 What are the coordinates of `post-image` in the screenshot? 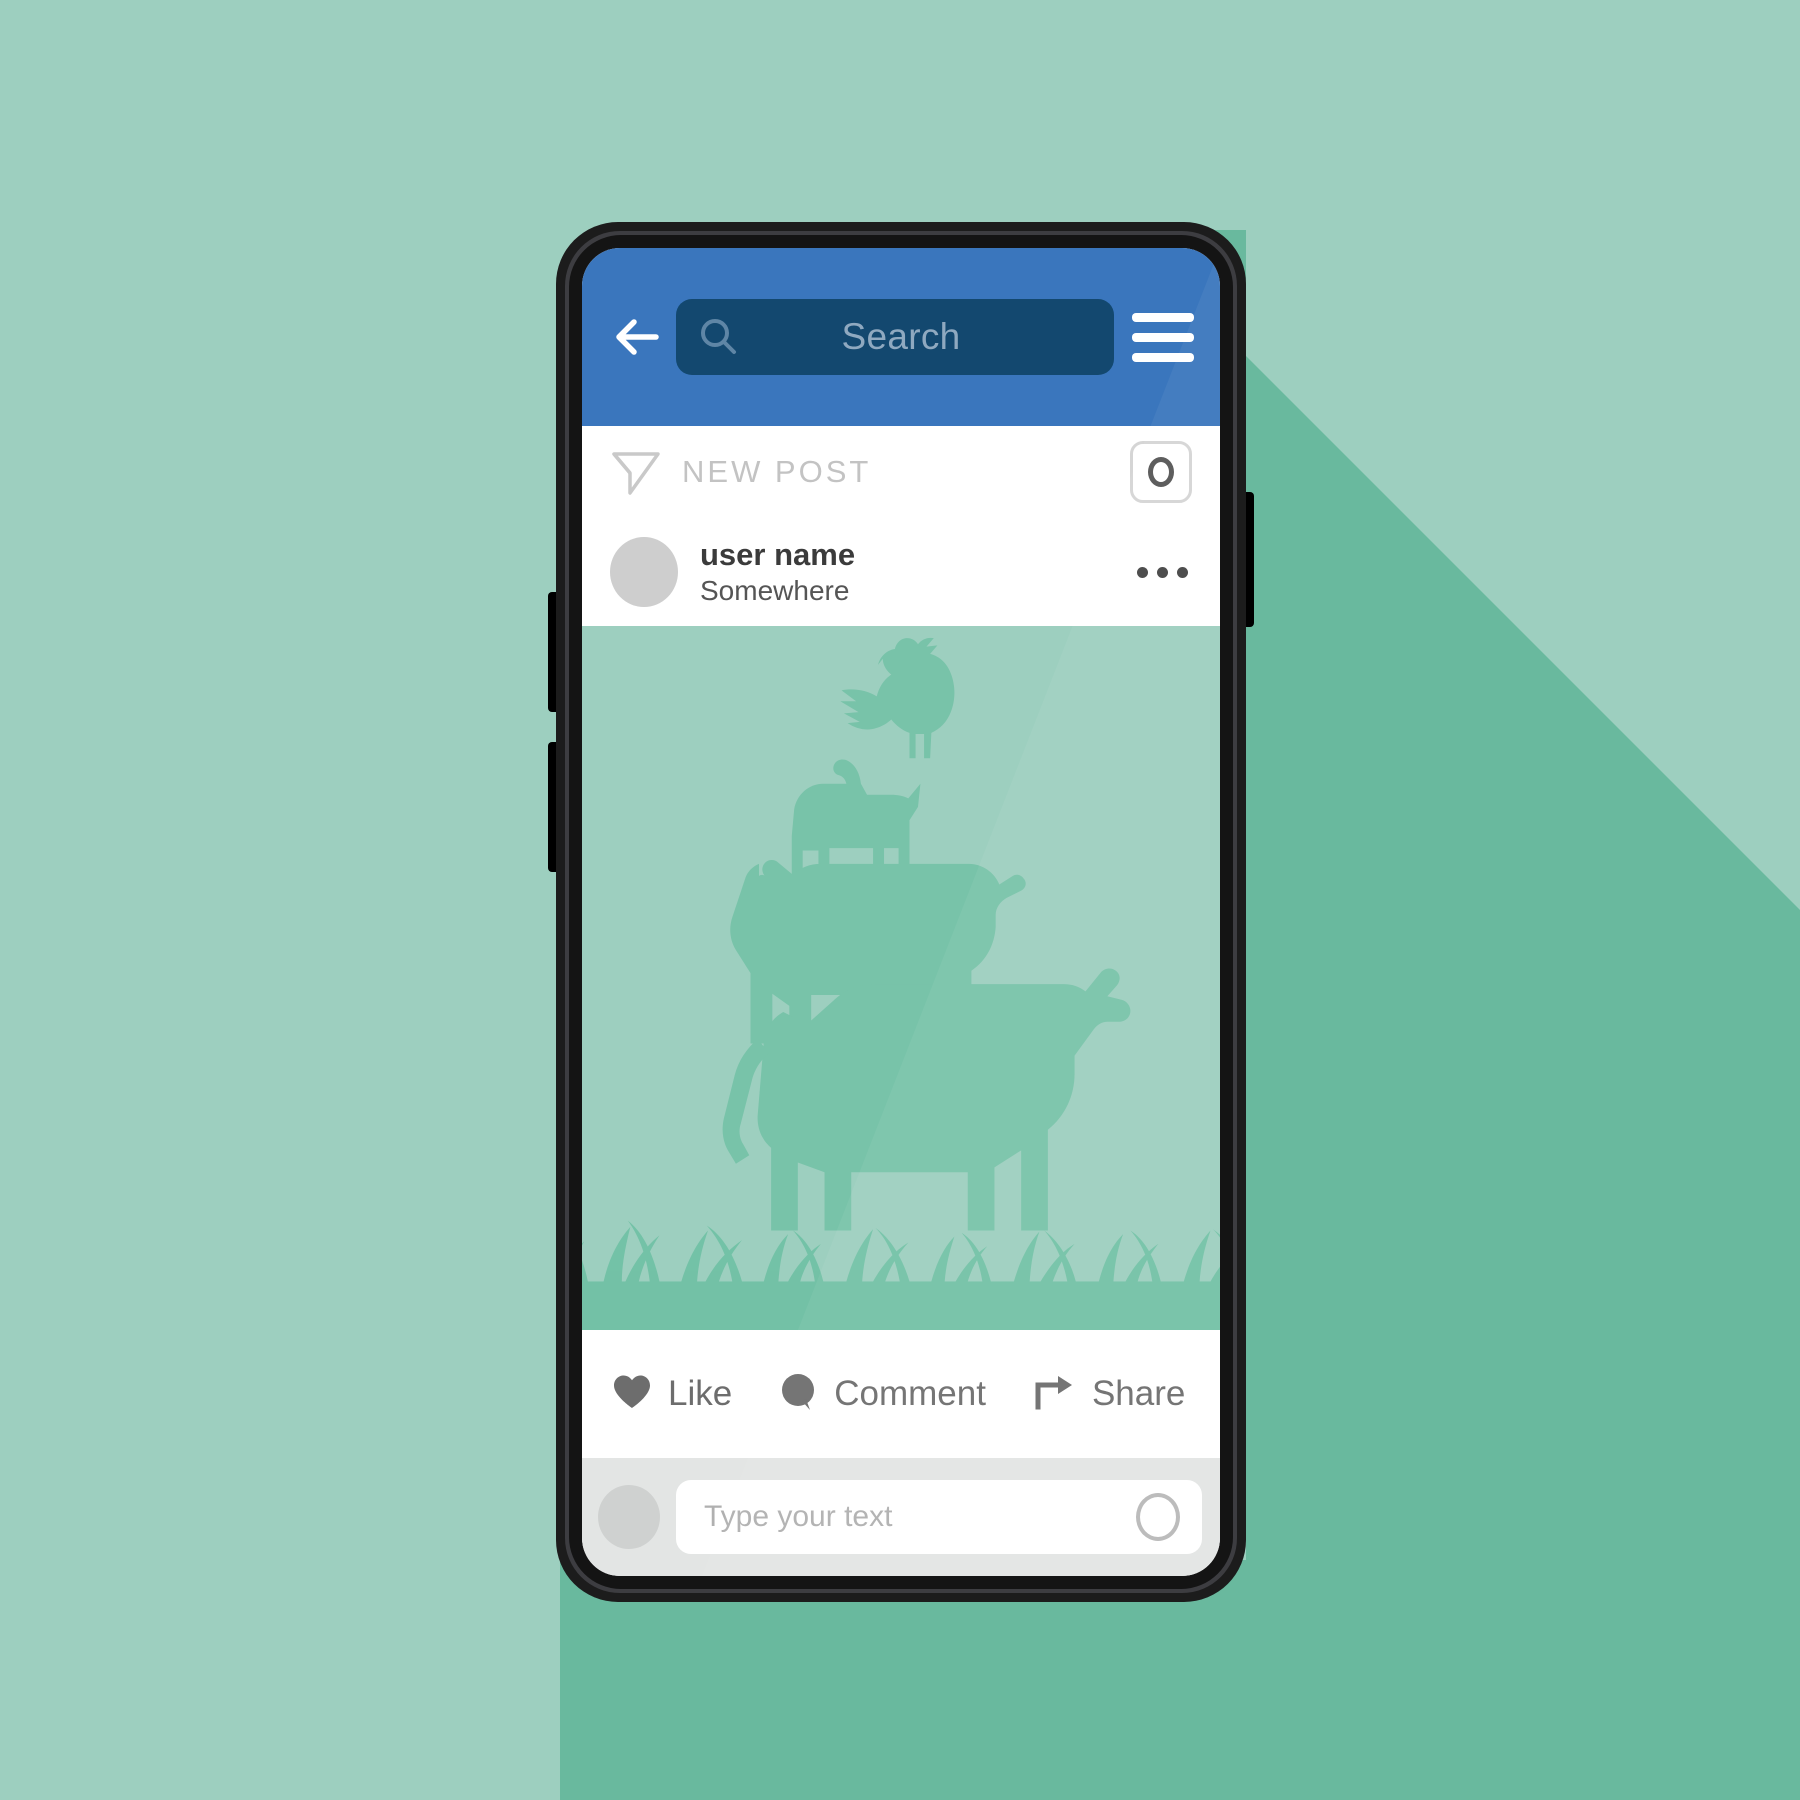 It's located at (901, 978).